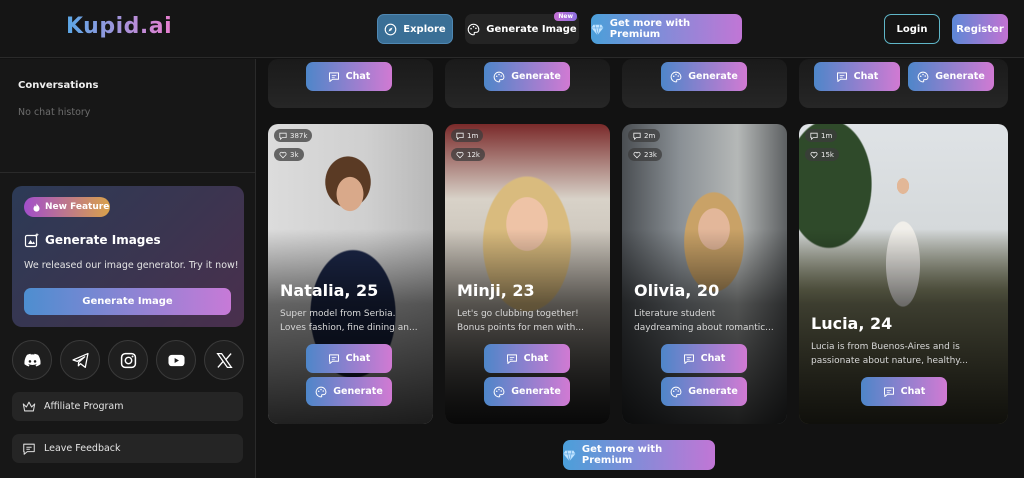  What do you see at coordinates (32, 360) in the screenshot?
I see `discord-button` at bounding box center [32, 360].